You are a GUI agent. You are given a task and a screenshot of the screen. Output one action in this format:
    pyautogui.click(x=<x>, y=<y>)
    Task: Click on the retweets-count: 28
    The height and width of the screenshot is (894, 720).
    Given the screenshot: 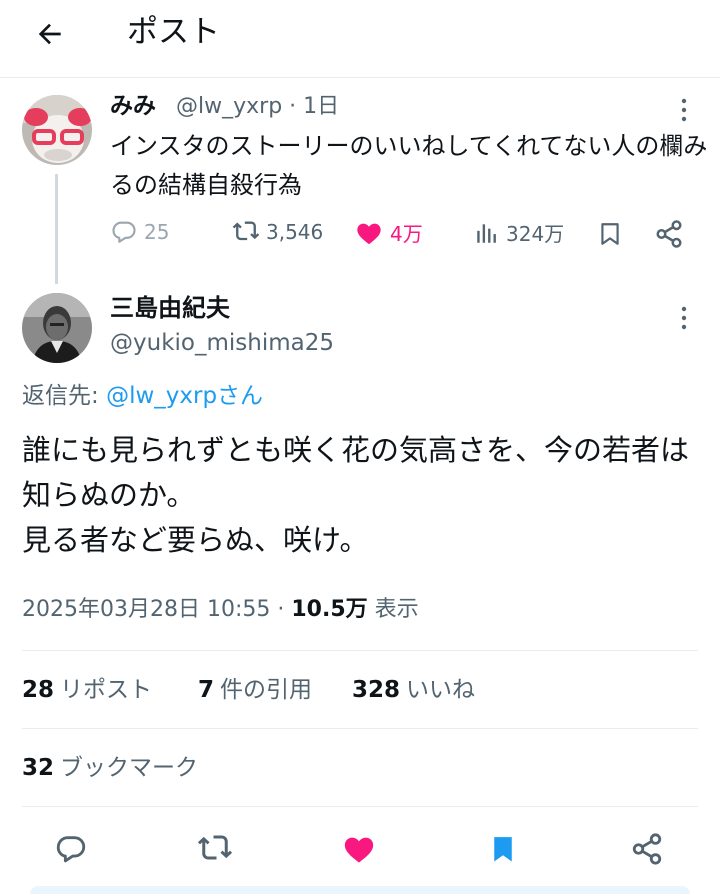 What is the action you would take?
    pyautogui.click(x=38, y=690)
    